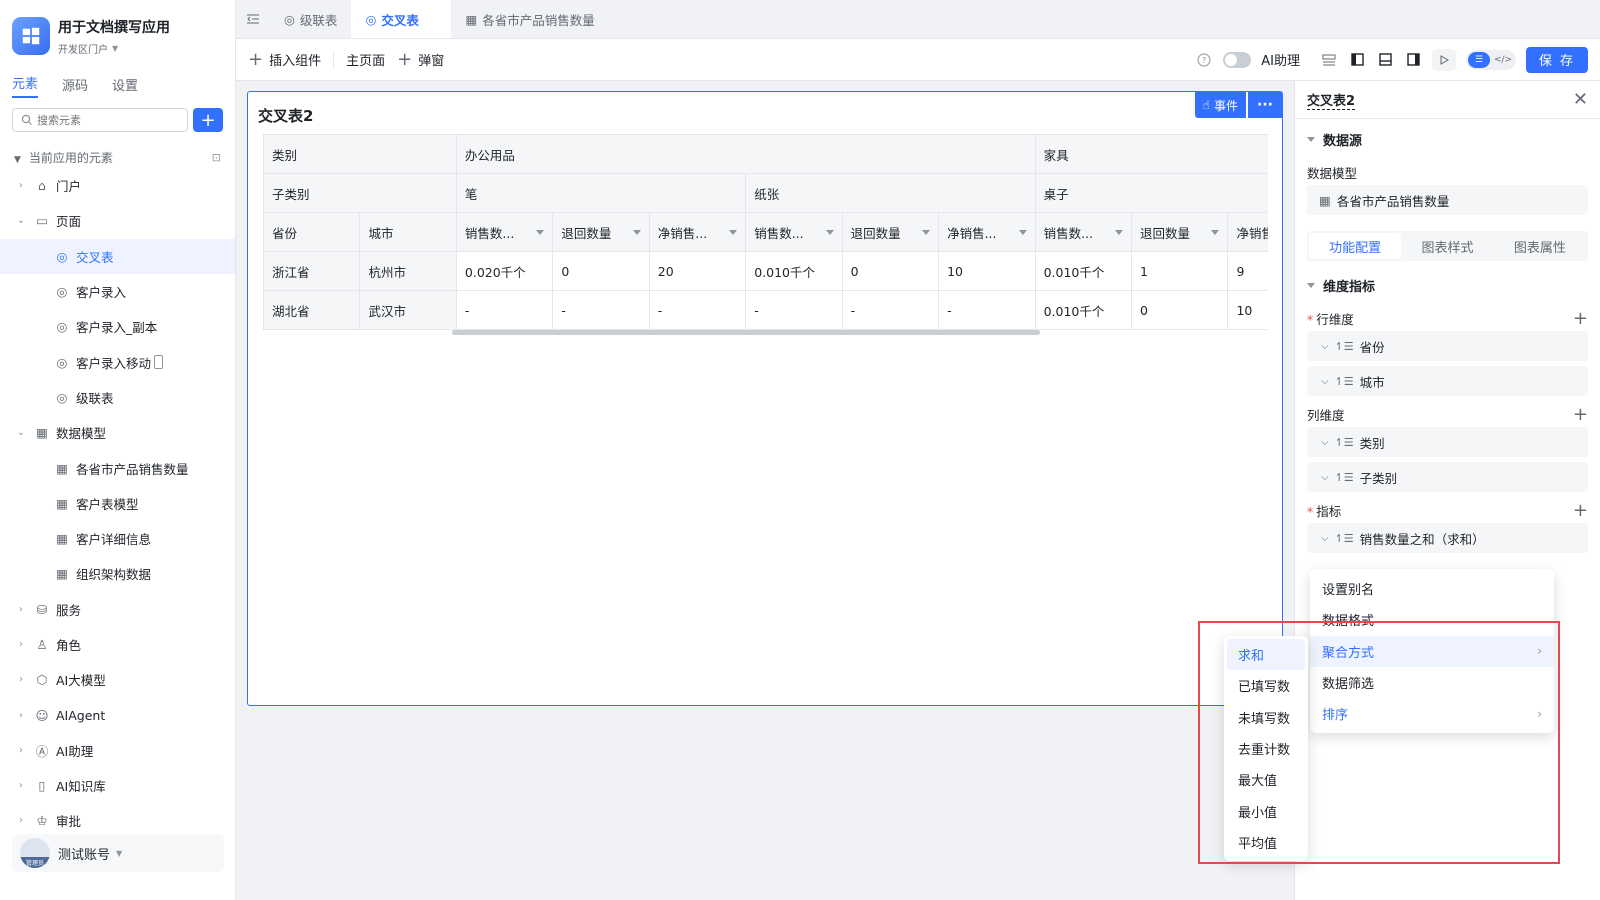 Image resolution: width=1600 pixels, height=900 pixels. I want to click on more-options-button: ···, so click(1265, 105).